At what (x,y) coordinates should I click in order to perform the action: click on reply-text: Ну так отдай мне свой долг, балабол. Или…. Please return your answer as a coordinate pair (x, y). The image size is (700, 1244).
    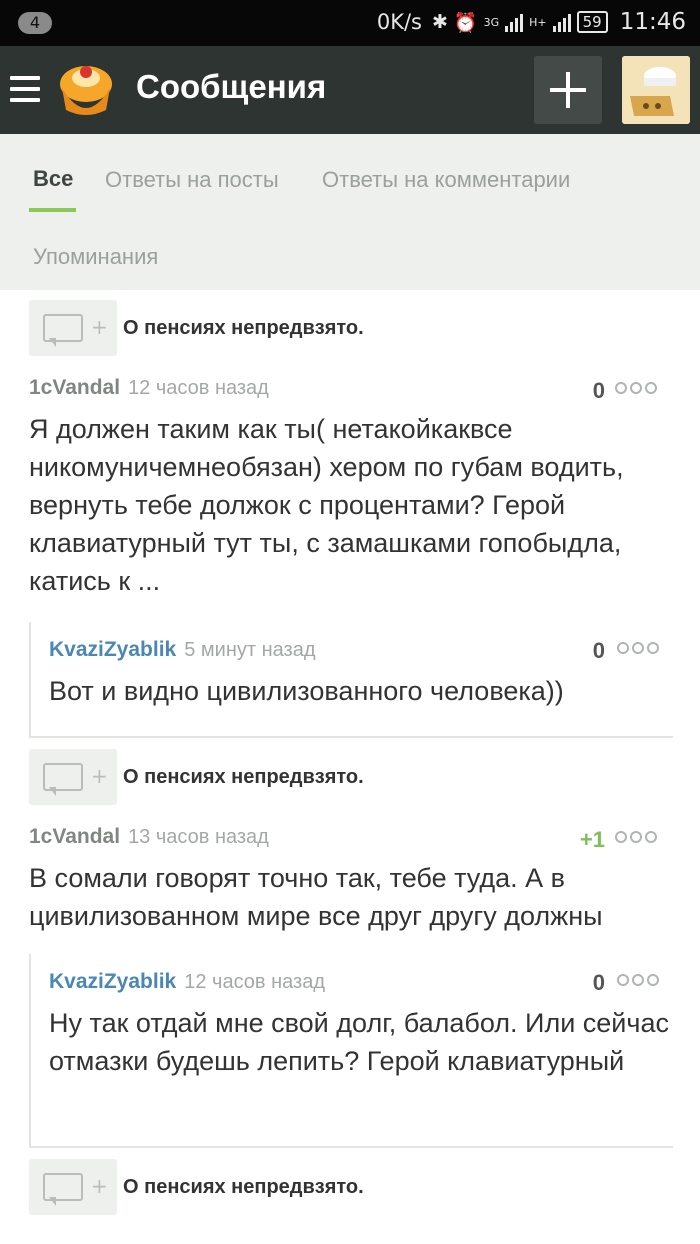
    Looking at the image, I should click on (359, 1042).